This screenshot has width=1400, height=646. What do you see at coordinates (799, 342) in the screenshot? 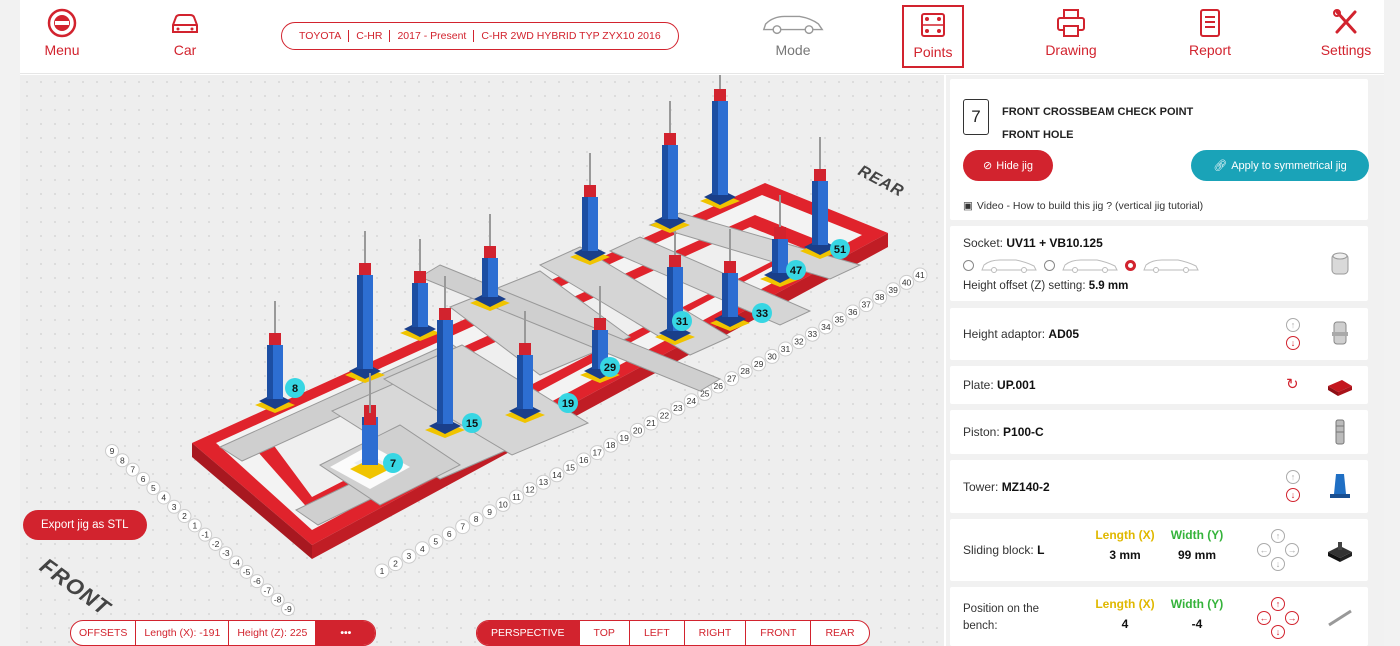
I see `ruler-tick: 32` at bounding box center [799, 342].